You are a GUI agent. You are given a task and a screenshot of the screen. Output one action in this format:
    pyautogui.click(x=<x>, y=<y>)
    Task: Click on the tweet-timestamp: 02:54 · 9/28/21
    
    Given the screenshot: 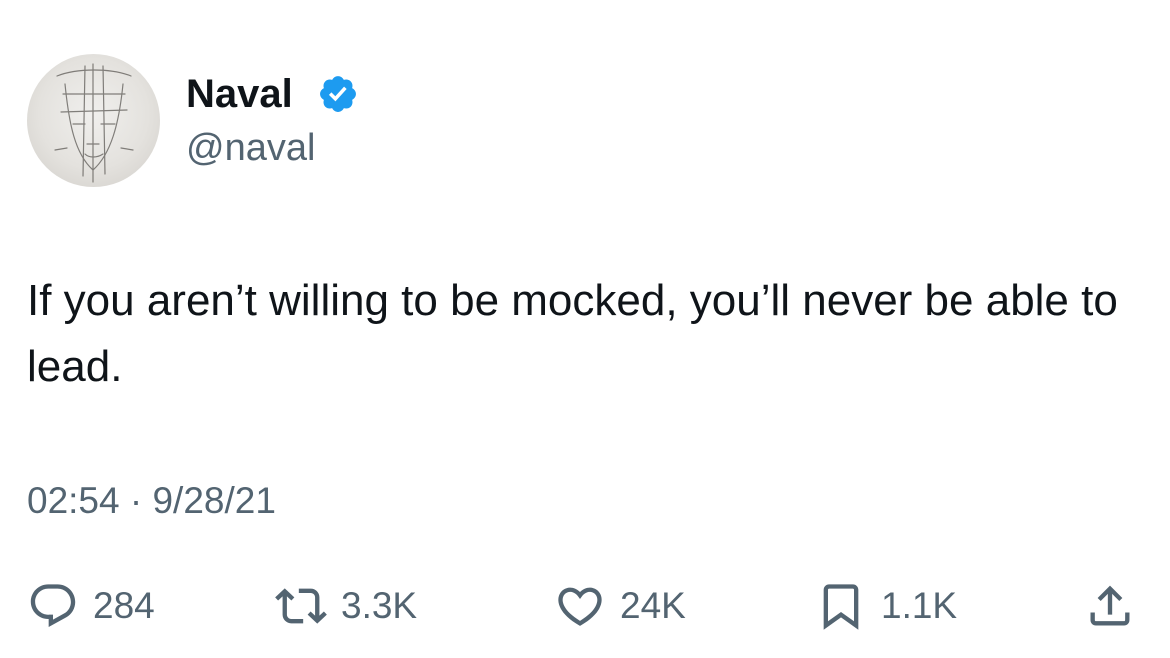 What is the action you would take?
    pyautogui.click(x=151, y=501)
    